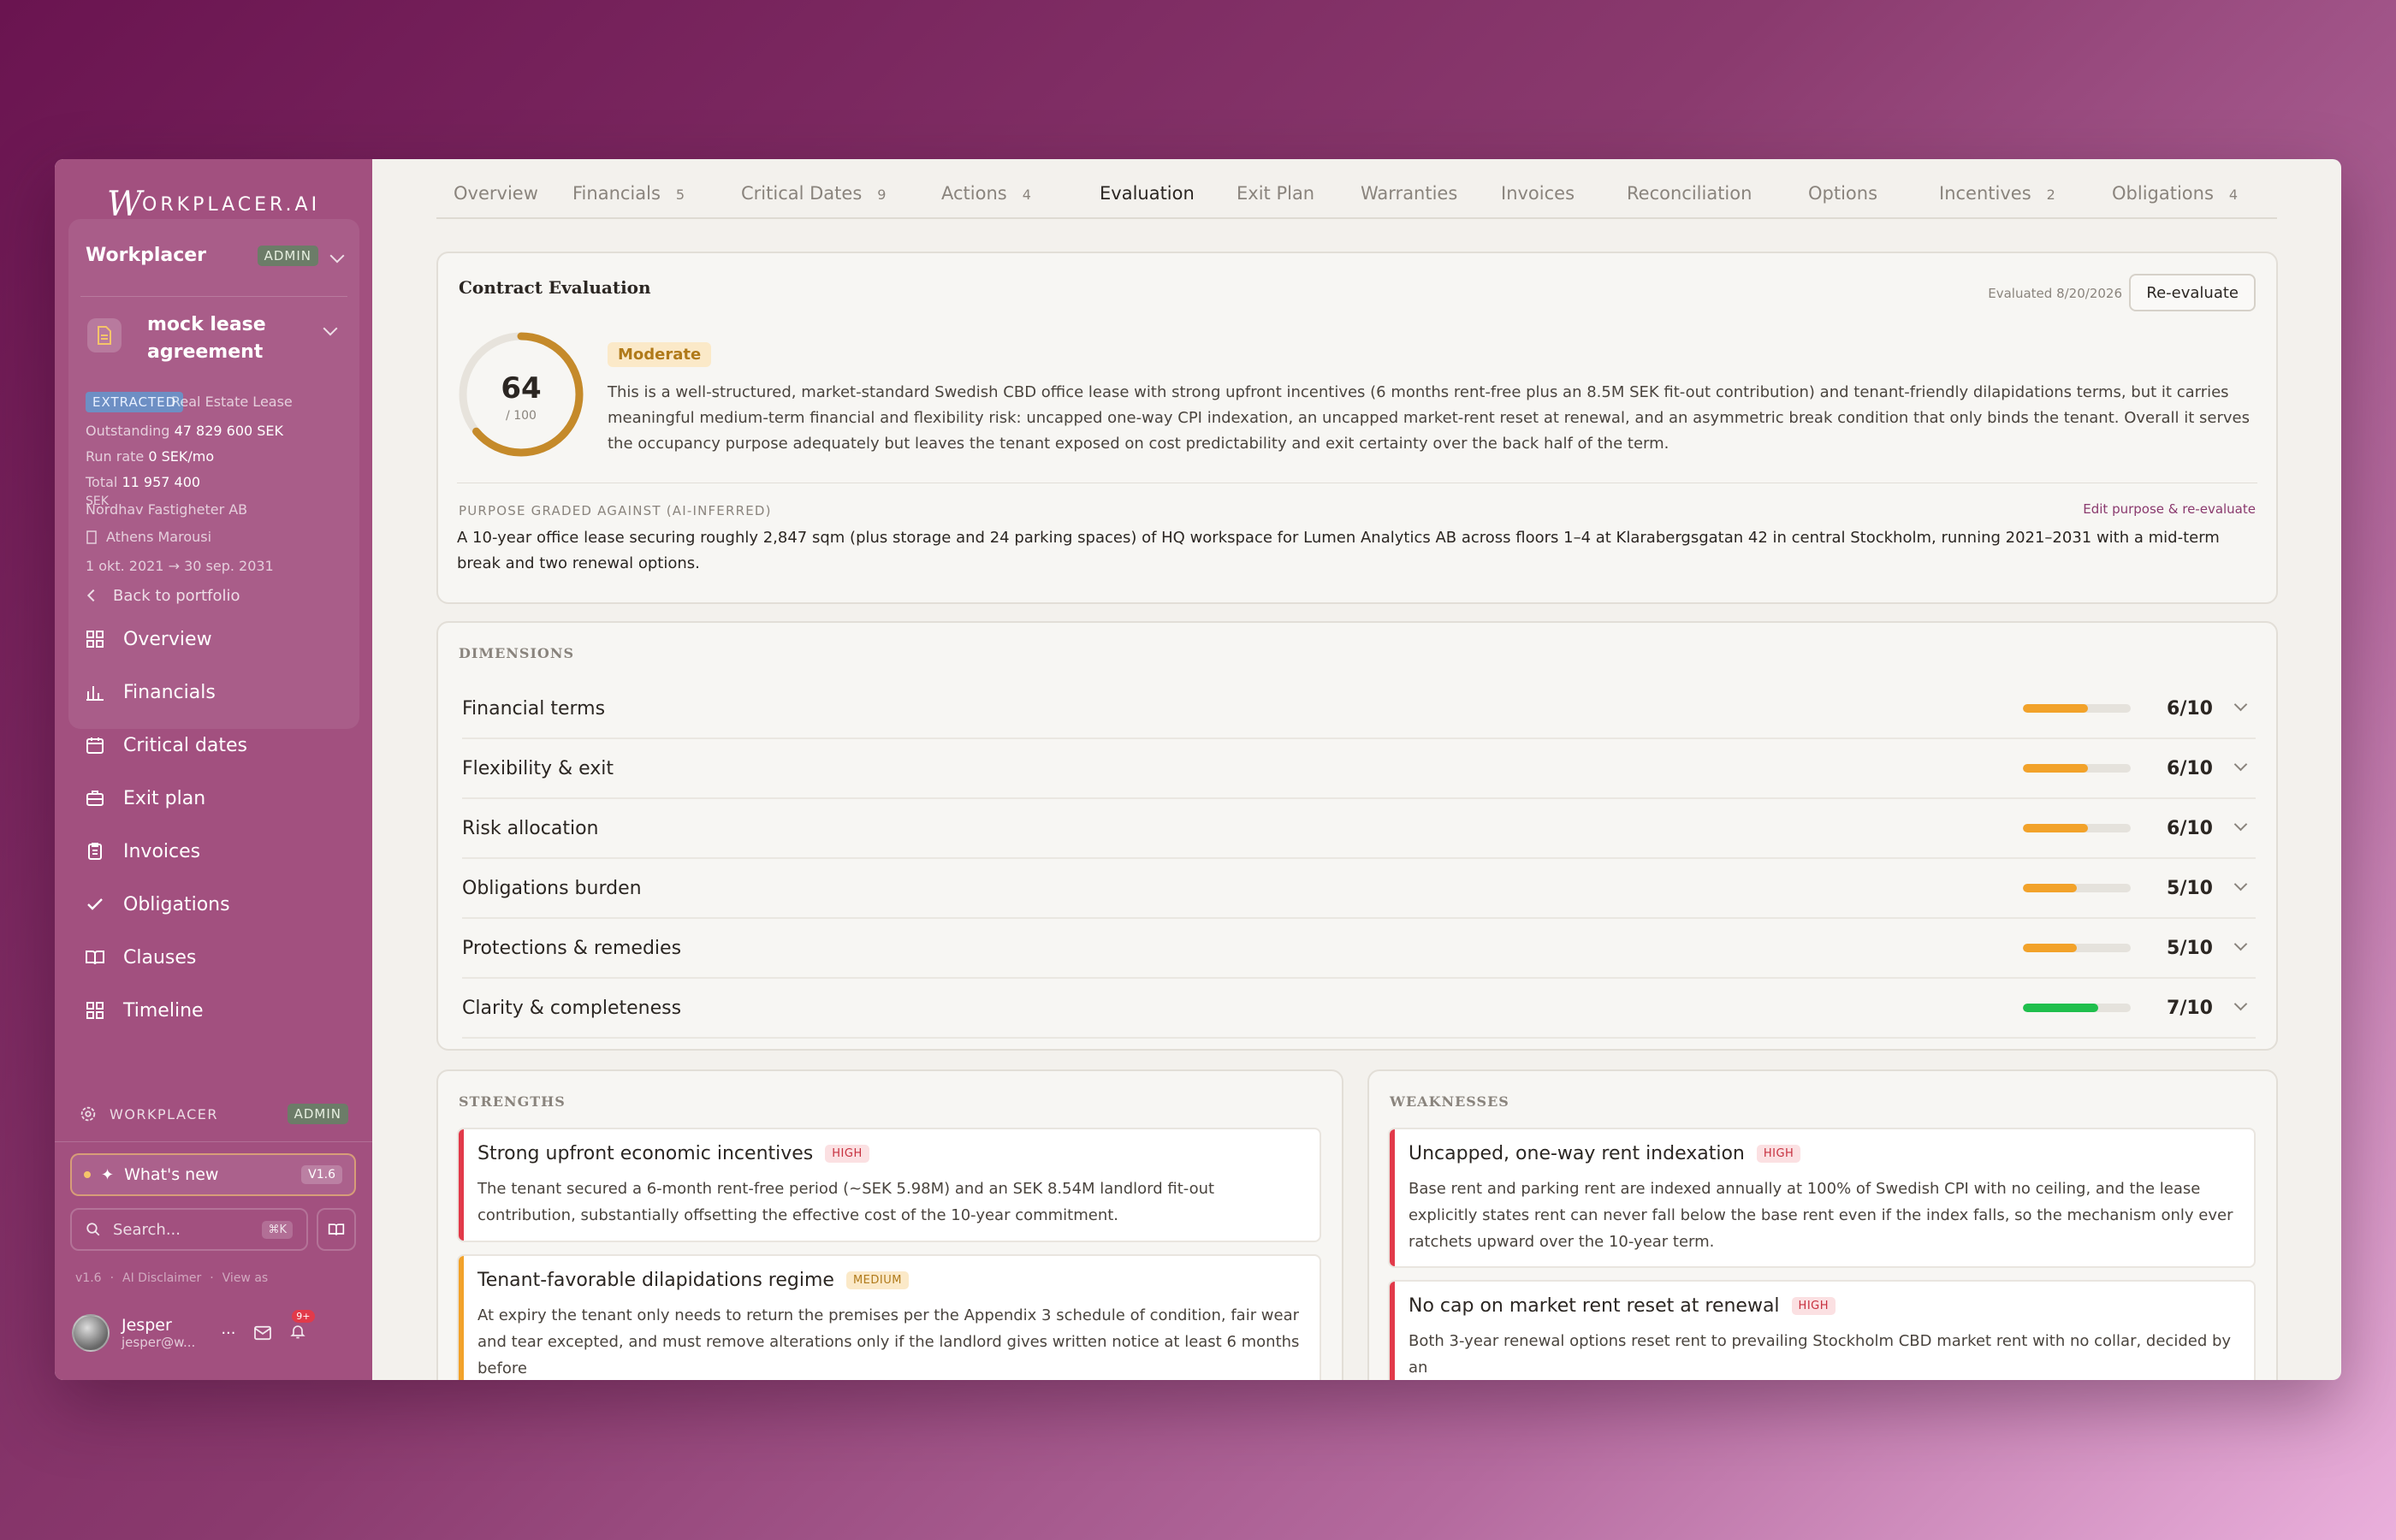 This screenshot has width=2396, height=1540. I want to click on severity-badge: HIGH, so click(1779, 1154).